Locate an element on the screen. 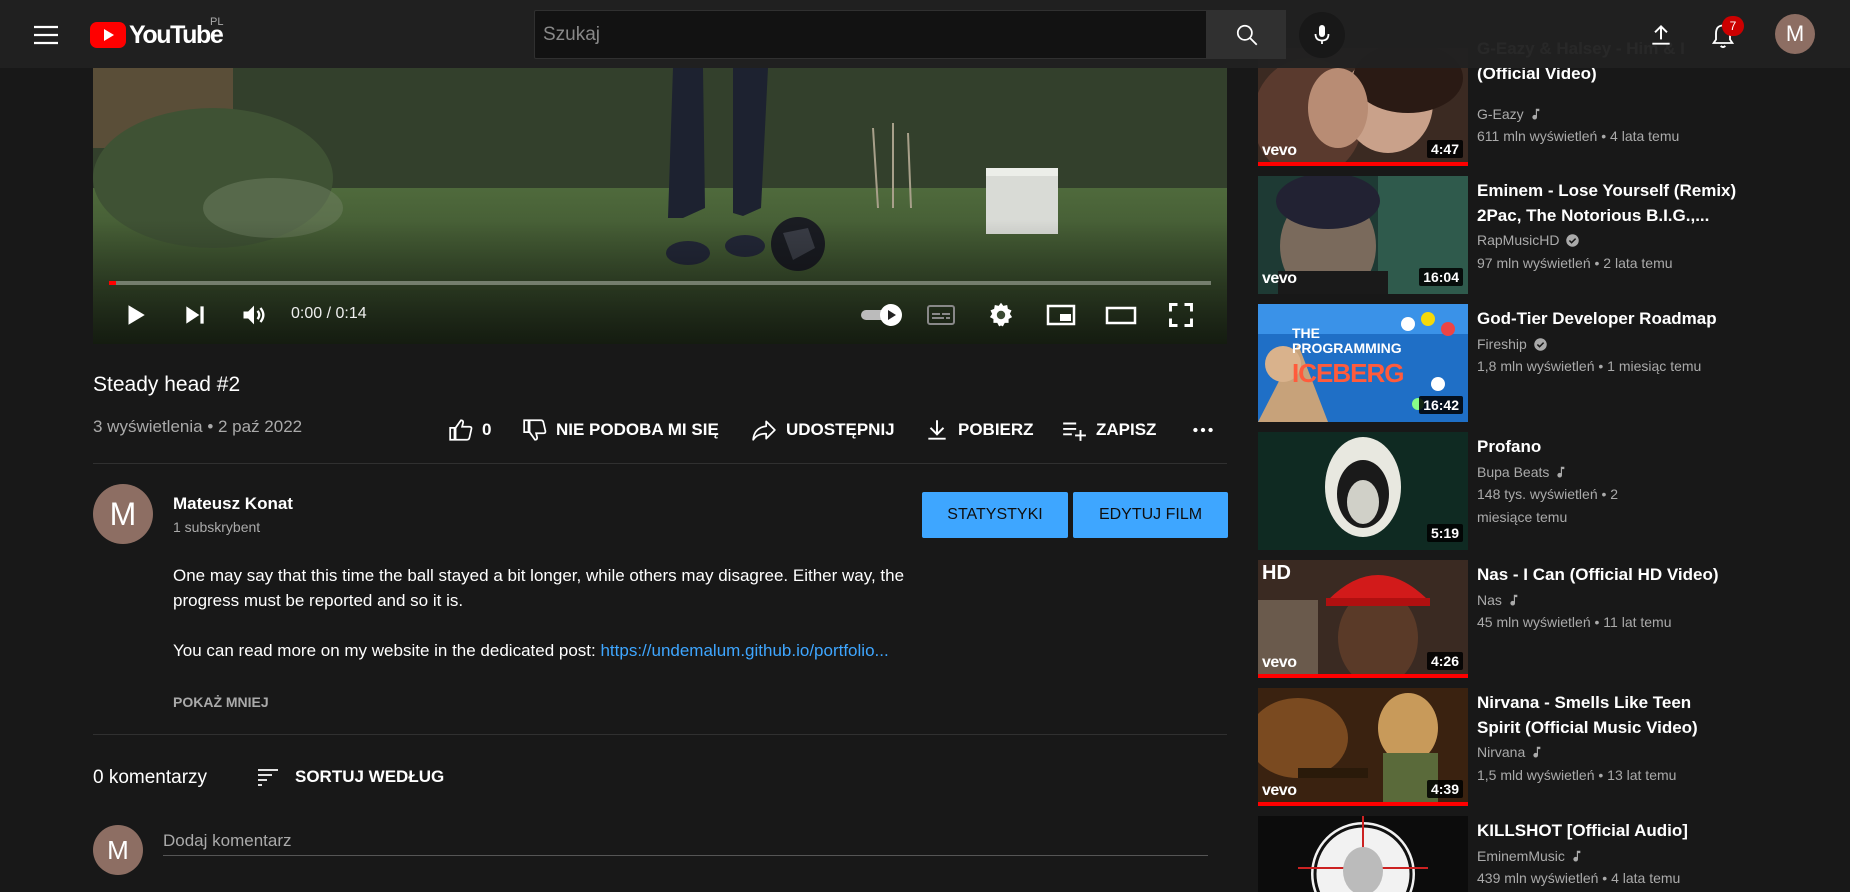  fullscreen-button is located at coordinates (1181, 315).